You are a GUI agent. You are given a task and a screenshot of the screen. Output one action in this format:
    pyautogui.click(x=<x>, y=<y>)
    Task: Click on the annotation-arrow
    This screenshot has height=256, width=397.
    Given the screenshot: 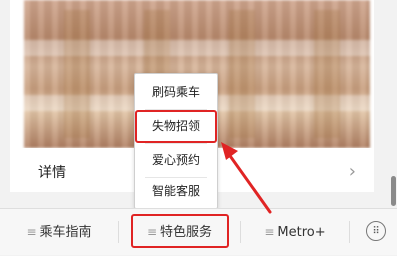 What is the action you would take?
    pyautogui.click(x=246, y=178)
    